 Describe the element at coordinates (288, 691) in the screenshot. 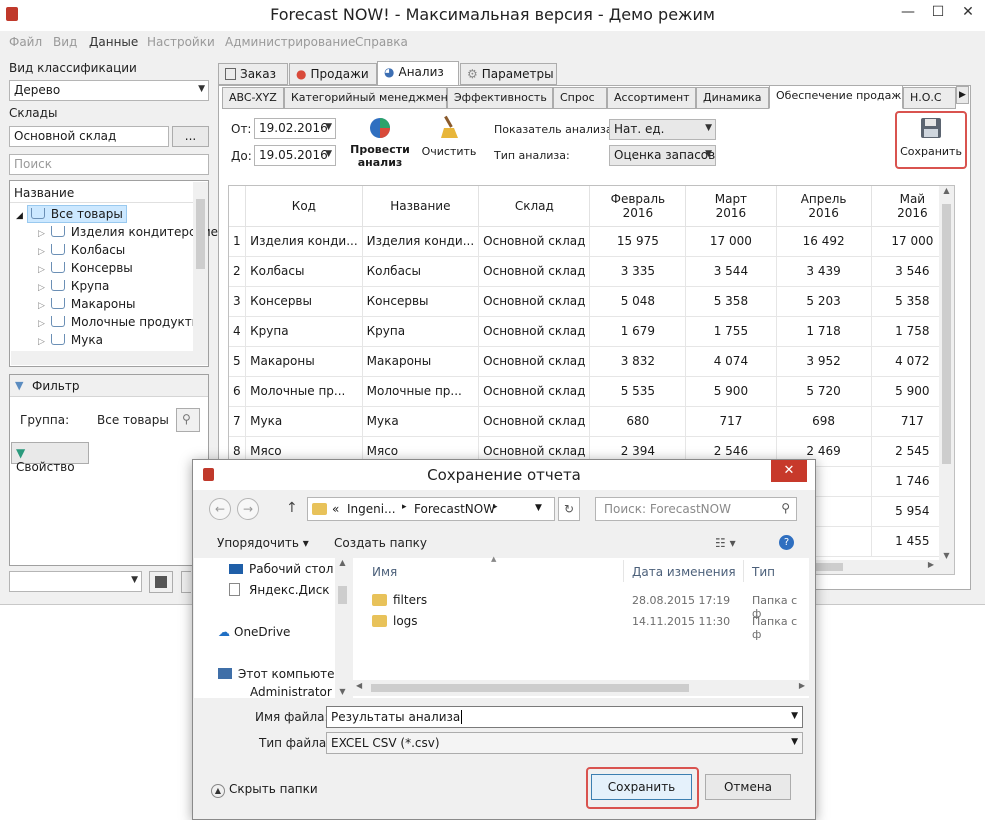

I see `nav-item-administrator: Administrator (i` at that location.